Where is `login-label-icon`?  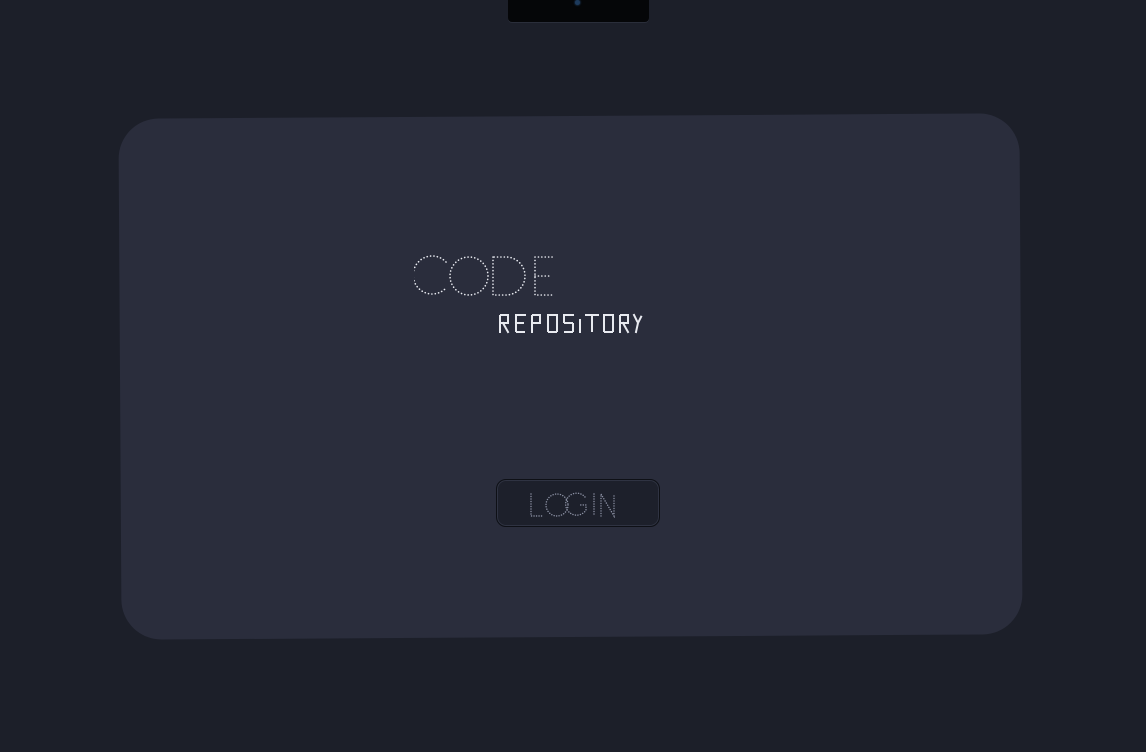 login-label-icon is located at coordinates (572, 505).